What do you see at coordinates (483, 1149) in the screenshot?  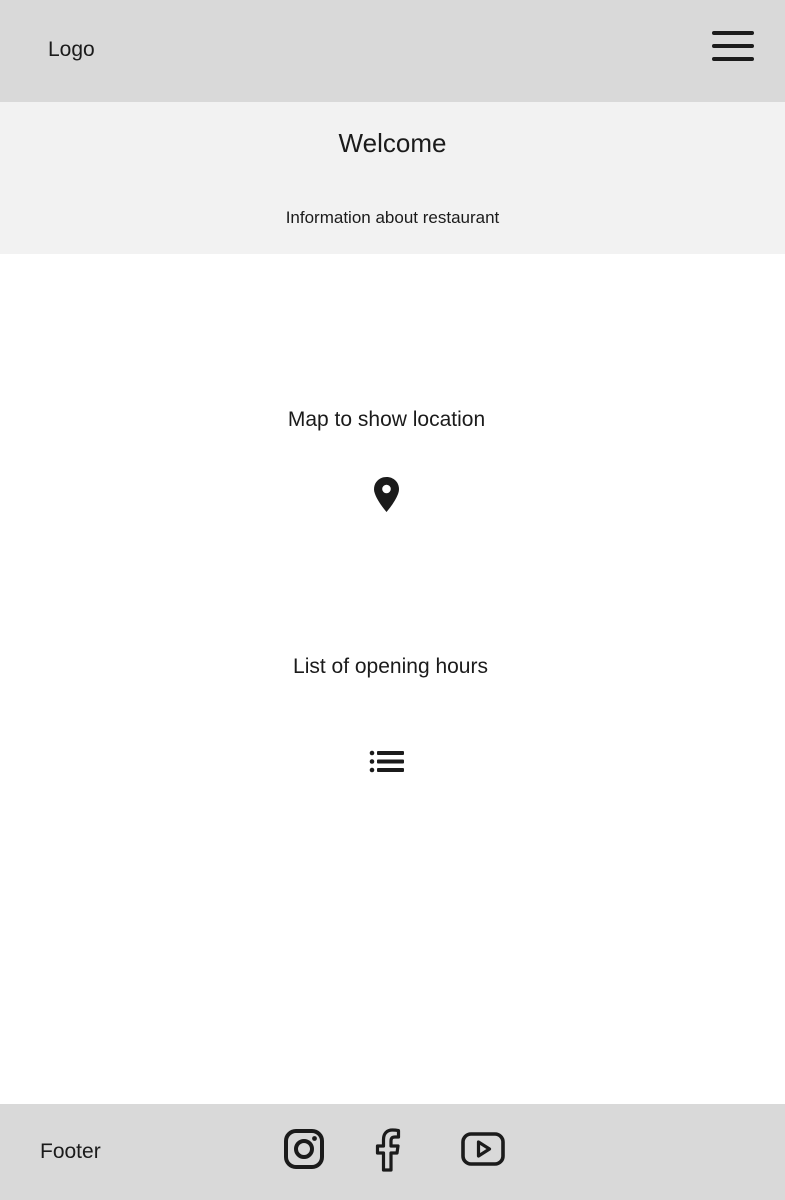 I see `youtube-icon` at bounding box center [483, 1149].